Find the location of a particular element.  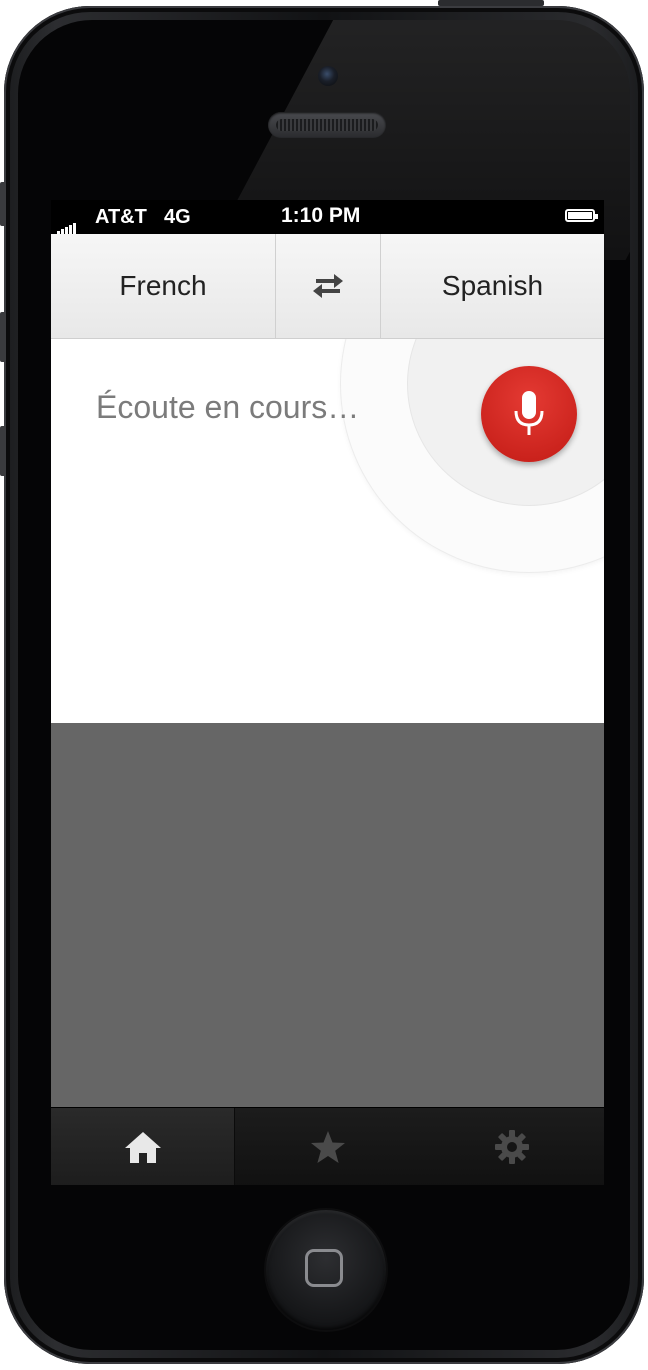

home-icon is located at coordinates (142, 1147).